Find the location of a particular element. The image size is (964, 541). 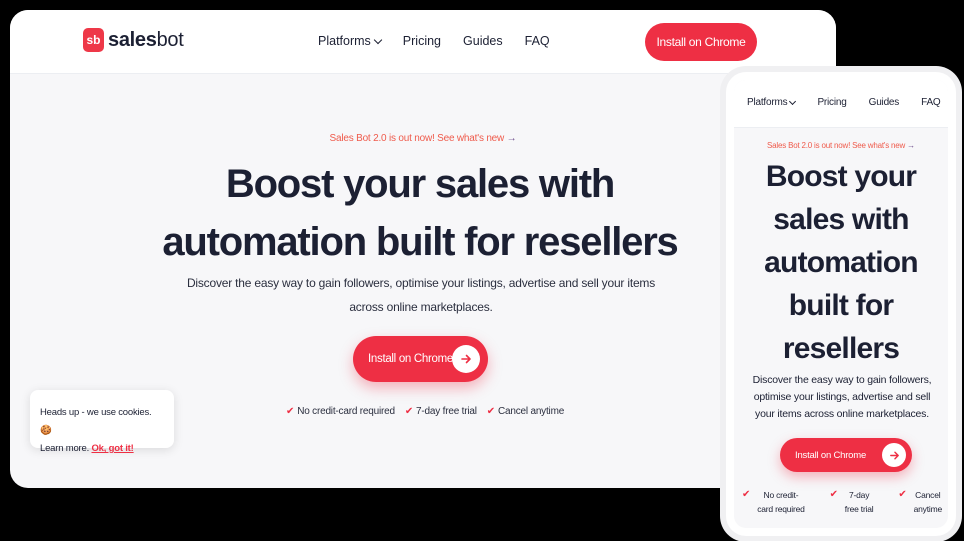

mobile-navbar: Platforms Pricing Guides FAQ is located at coordinates (841, 104).